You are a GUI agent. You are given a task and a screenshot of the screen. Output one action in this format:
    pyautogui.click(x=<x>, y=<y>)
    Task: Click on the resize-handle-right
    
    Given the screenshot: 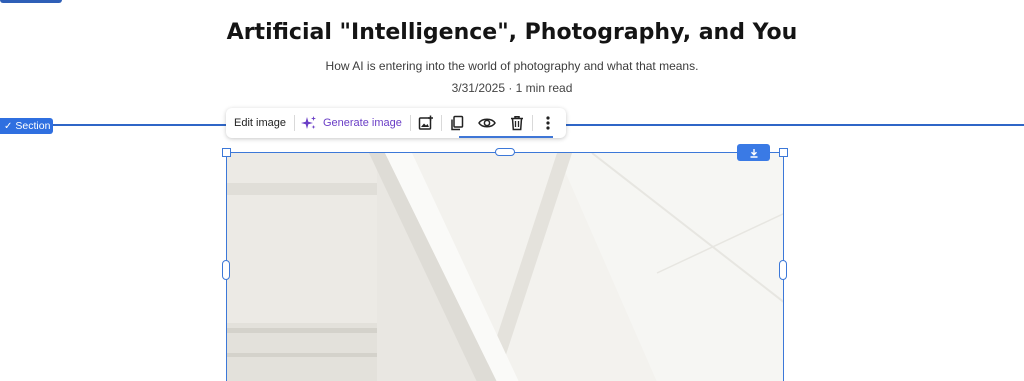 What is the action you would take?
    pyautogui.click(x=783, y=270)
    